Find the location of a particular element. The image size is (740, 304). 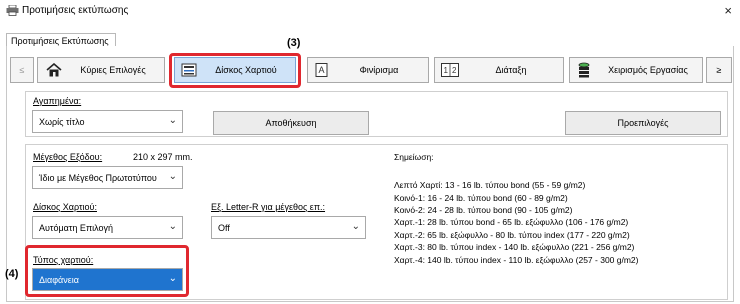

favorites-select: Χωρίς τίτλο ⌄ is located at coordinates (107, 121).